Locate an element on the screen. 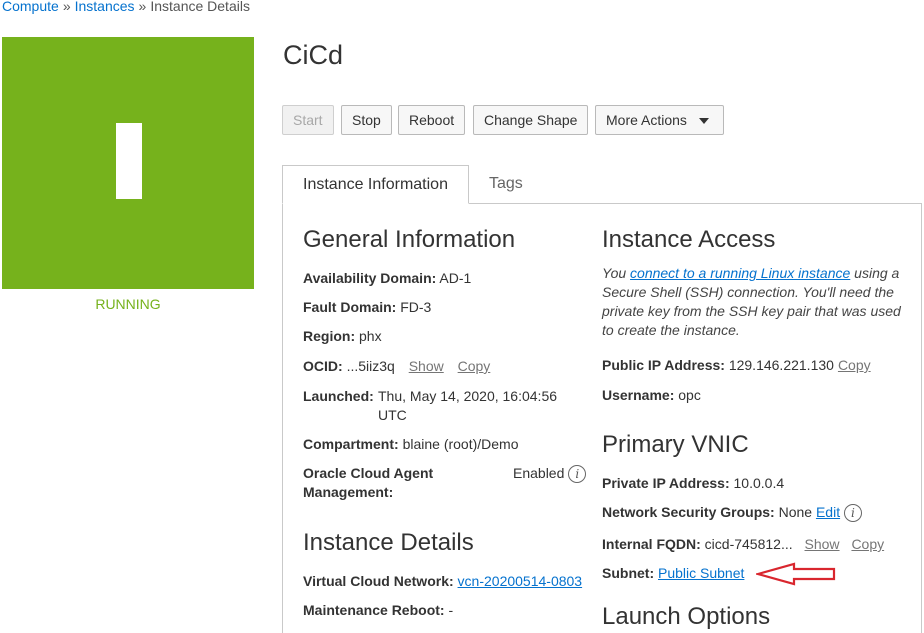  region-row: Region: phx is located at coordinates (342, 336).